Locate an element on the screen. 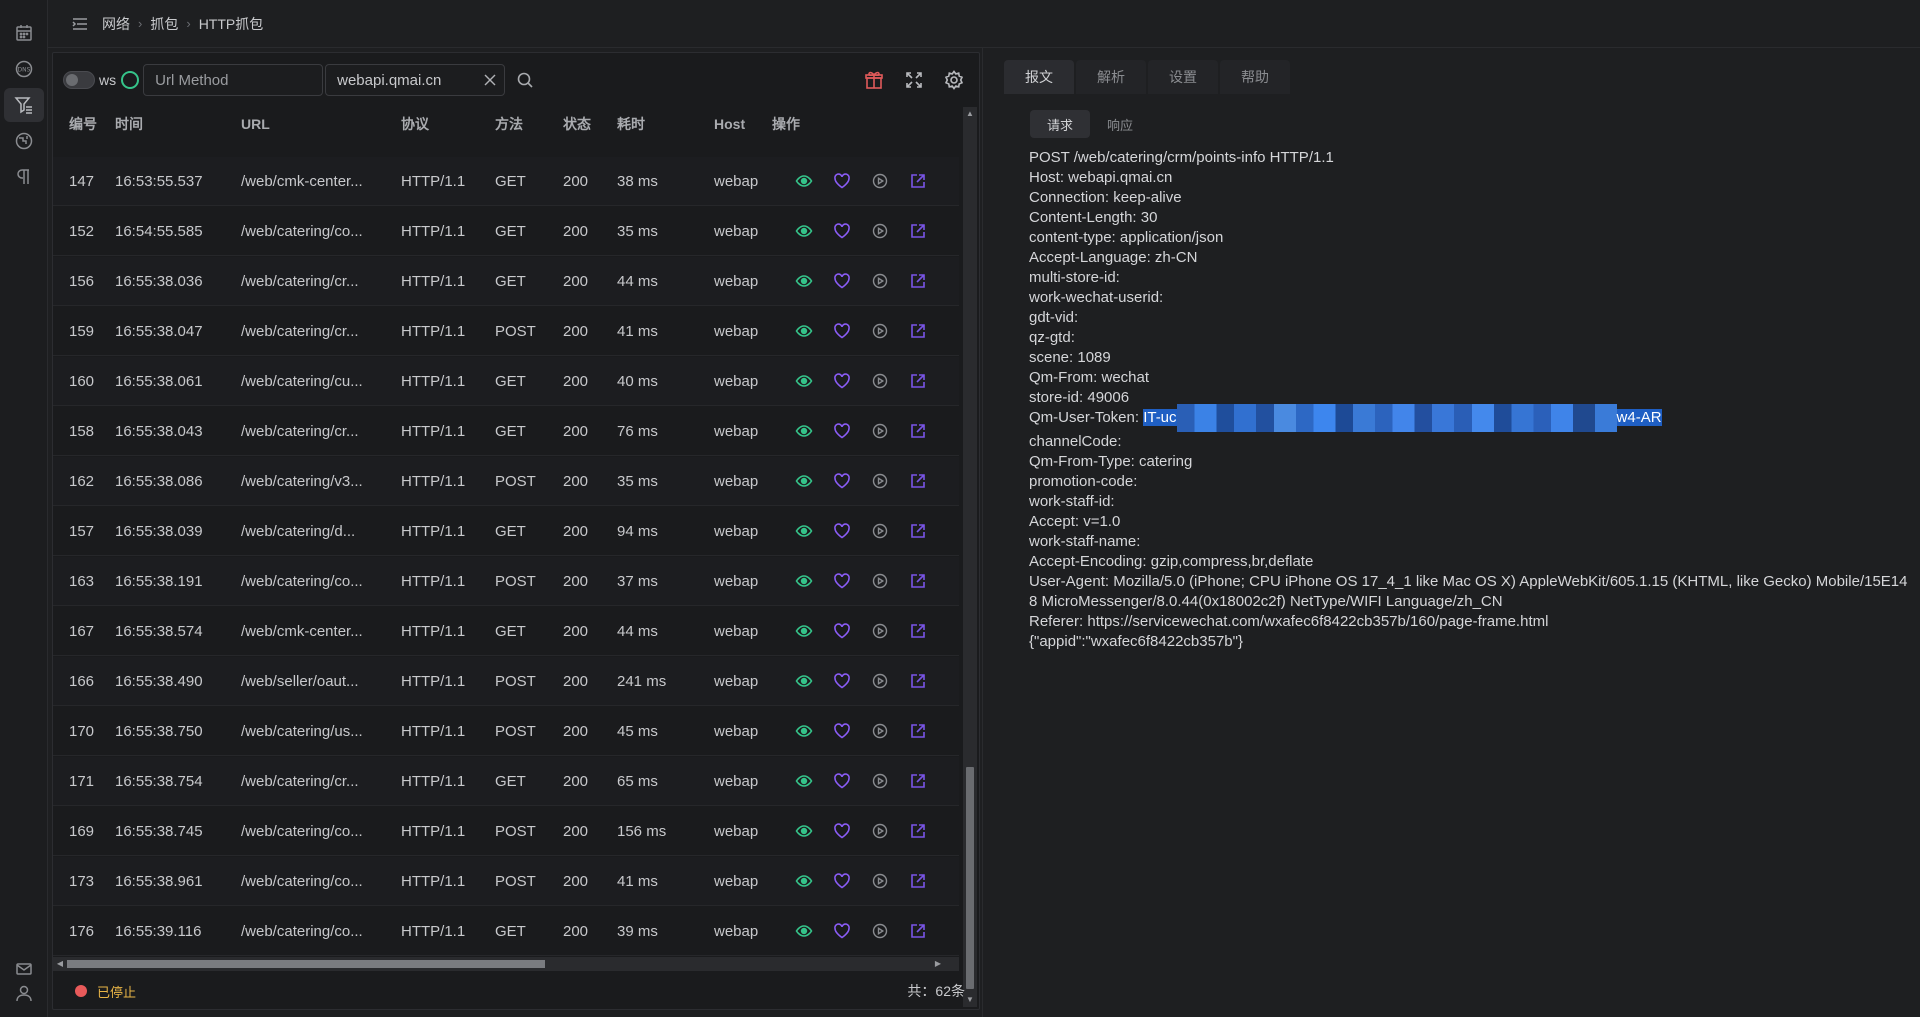 This screenshot has width=1920, height=1017. clear-icon is located at coordinates (490, 80).